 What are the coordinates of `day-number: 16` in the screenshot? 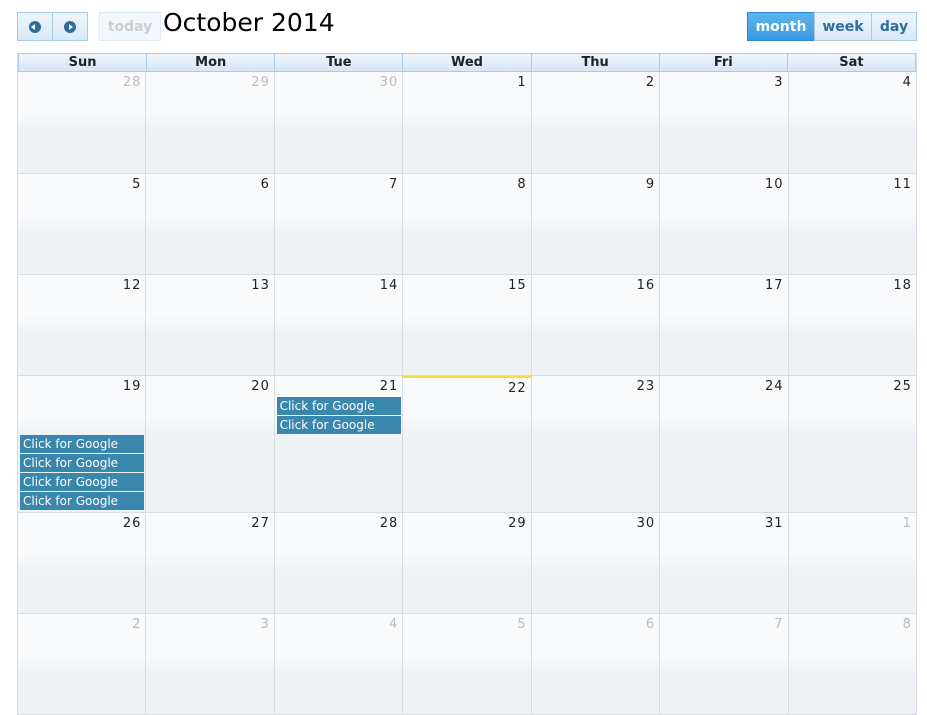 It's located at (646, 285).